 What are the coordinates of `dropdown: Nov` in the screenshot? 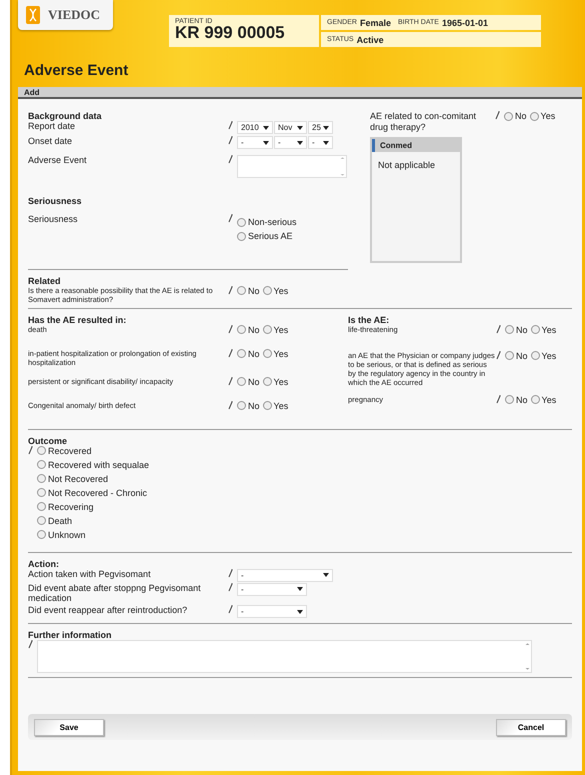 It's located at (290, 127).